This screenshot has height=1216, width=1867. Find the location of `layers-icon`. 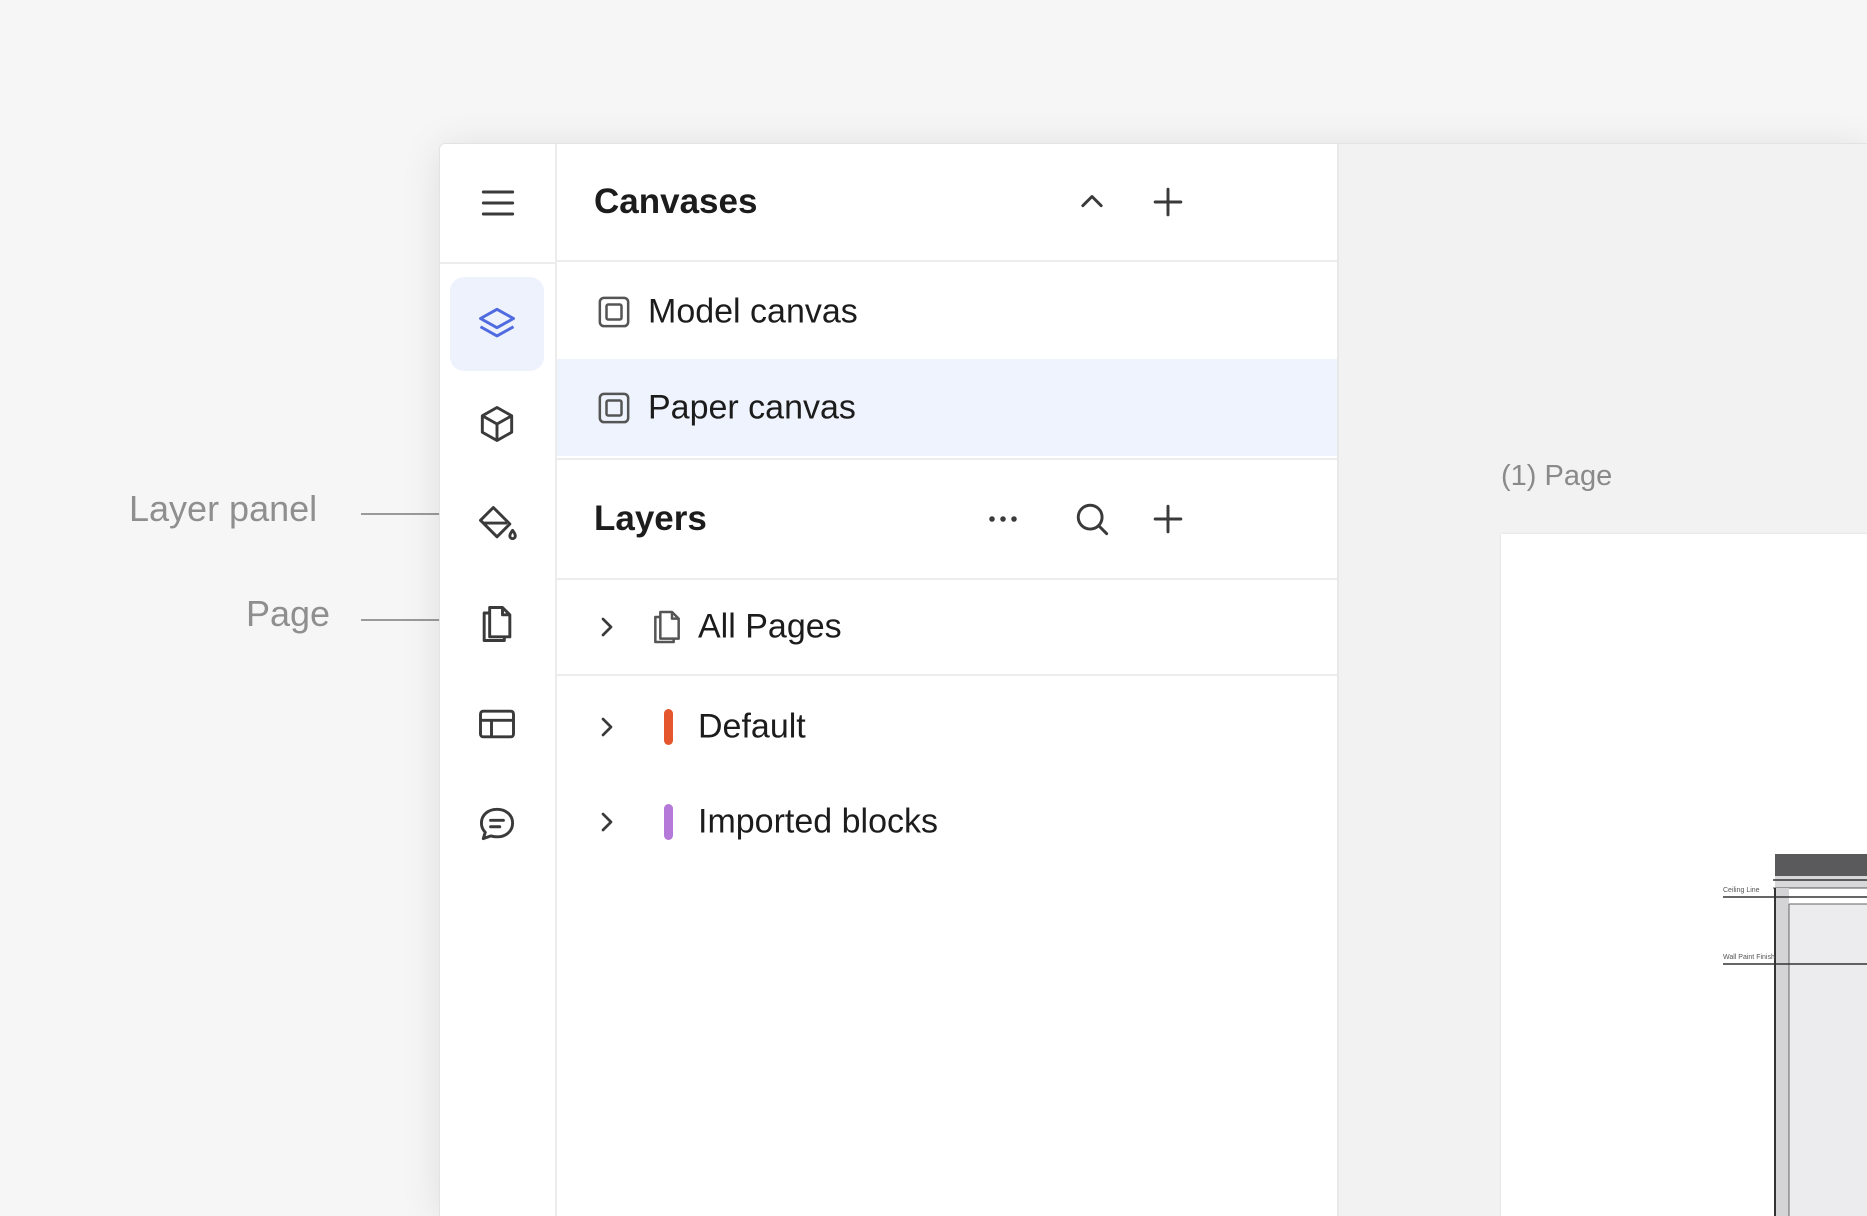

layers-icon is located at coordinates (497, 322).